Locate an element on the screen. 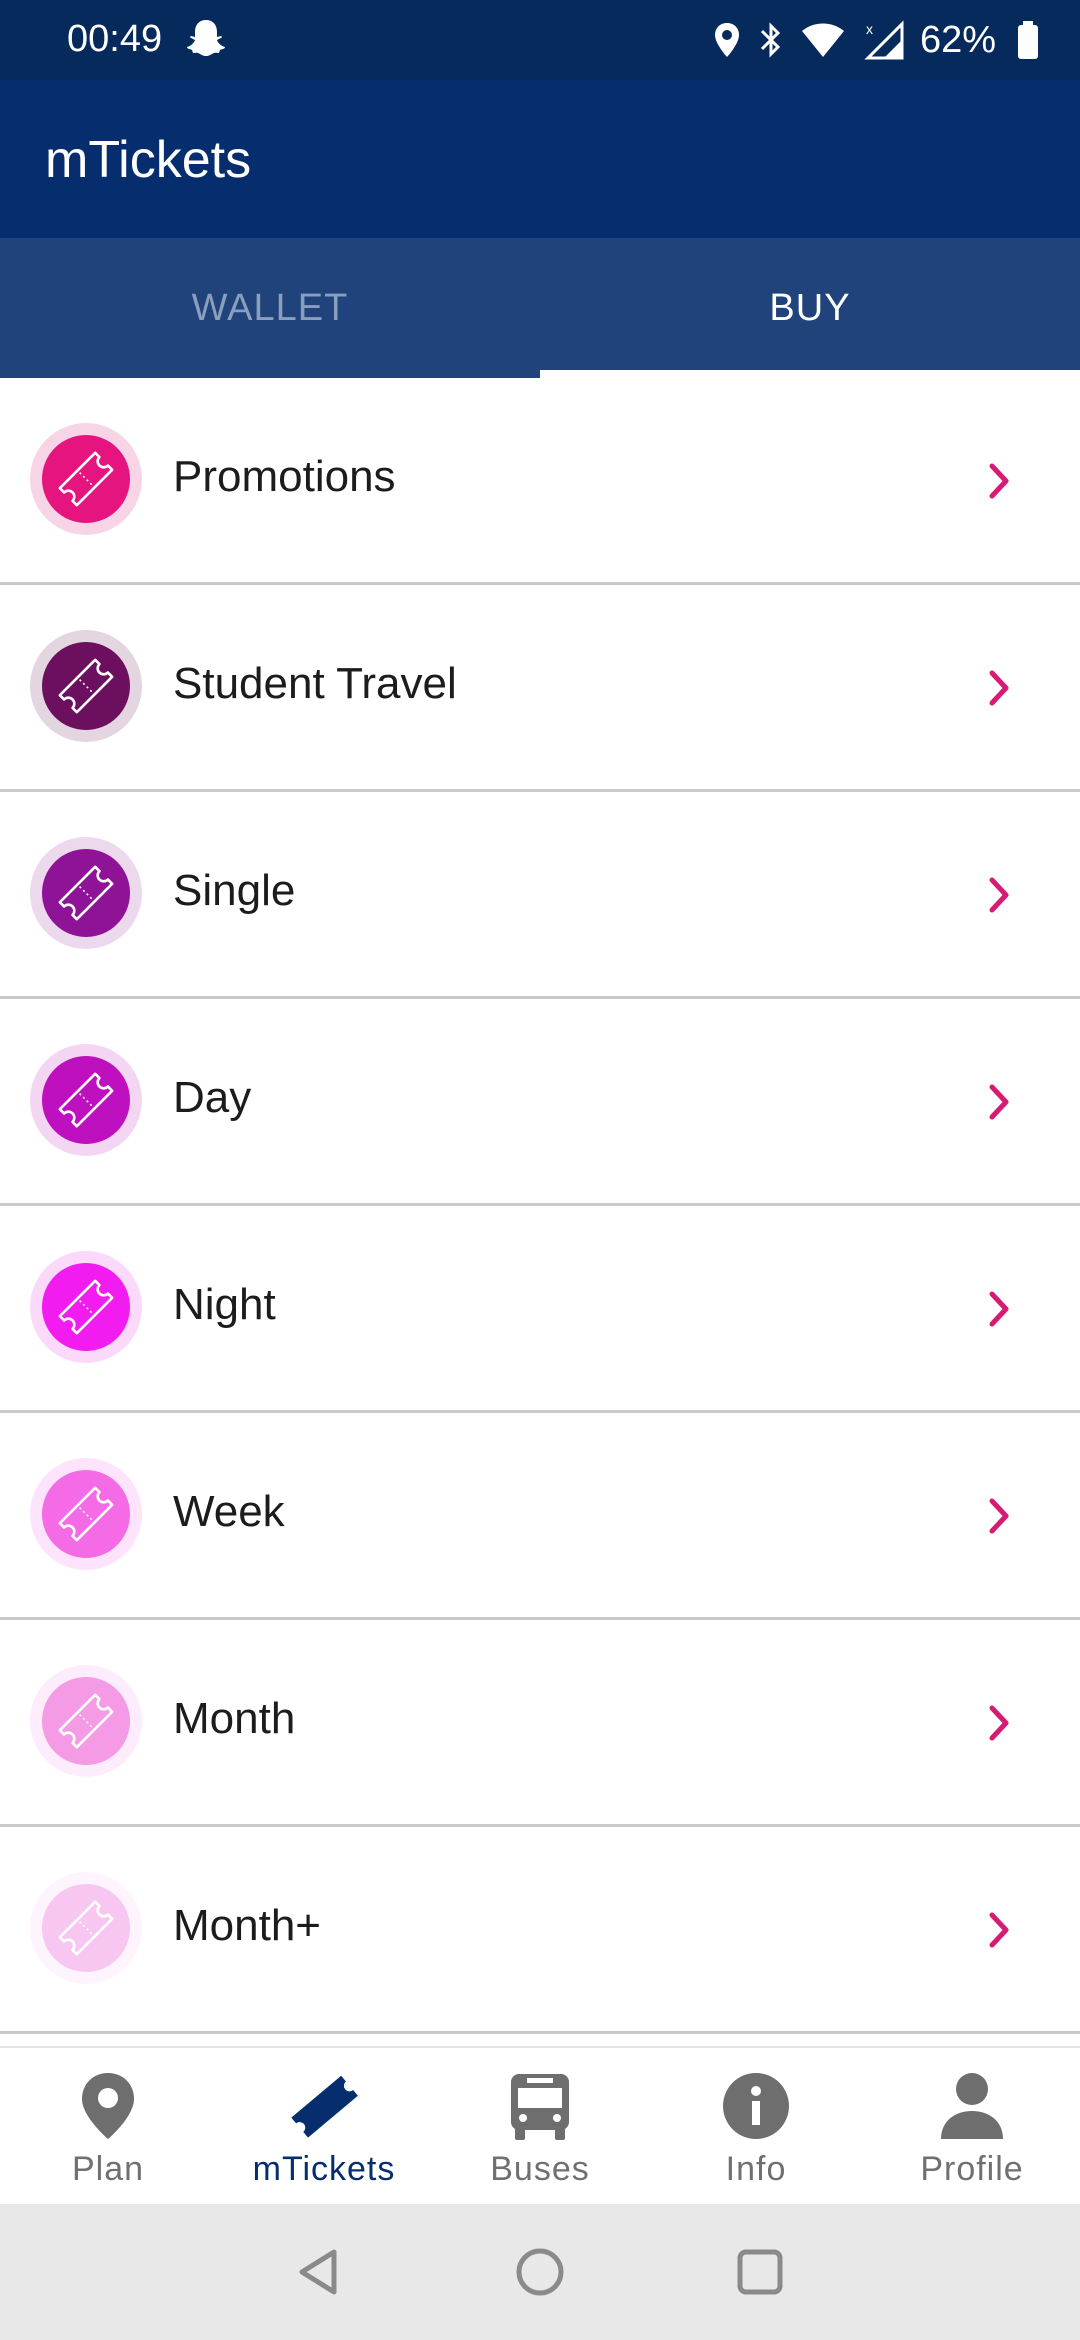 The image size is (1080, 2340). ticket-category-row: Day is located at coordinates (540, 1102).